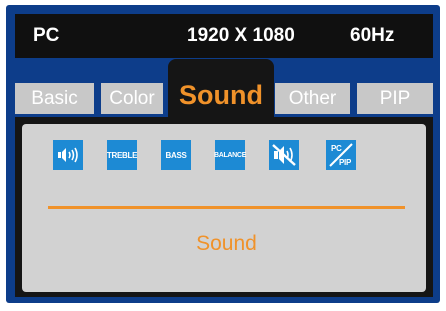  Describe the element at coordinates (132, 98) in the screenshot. I see `tab-color: Color` at that location.